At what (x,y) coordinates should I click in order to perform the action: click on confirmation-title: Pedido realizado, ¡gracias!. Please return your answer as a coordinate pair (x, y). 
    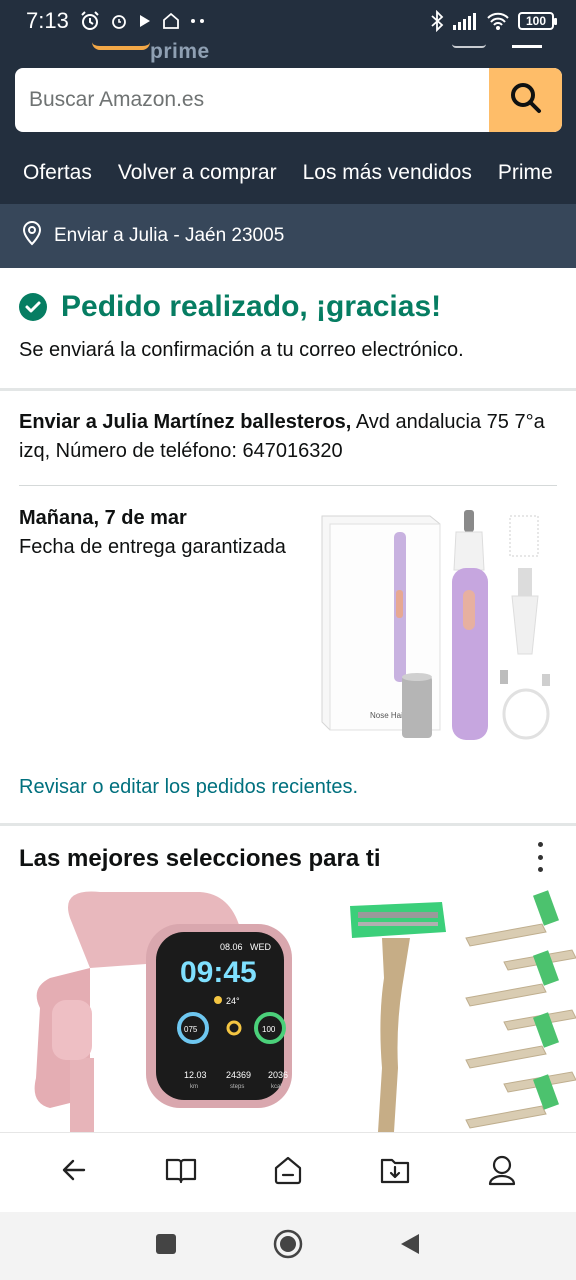
    Looking at the image, I should click on (251, 306).